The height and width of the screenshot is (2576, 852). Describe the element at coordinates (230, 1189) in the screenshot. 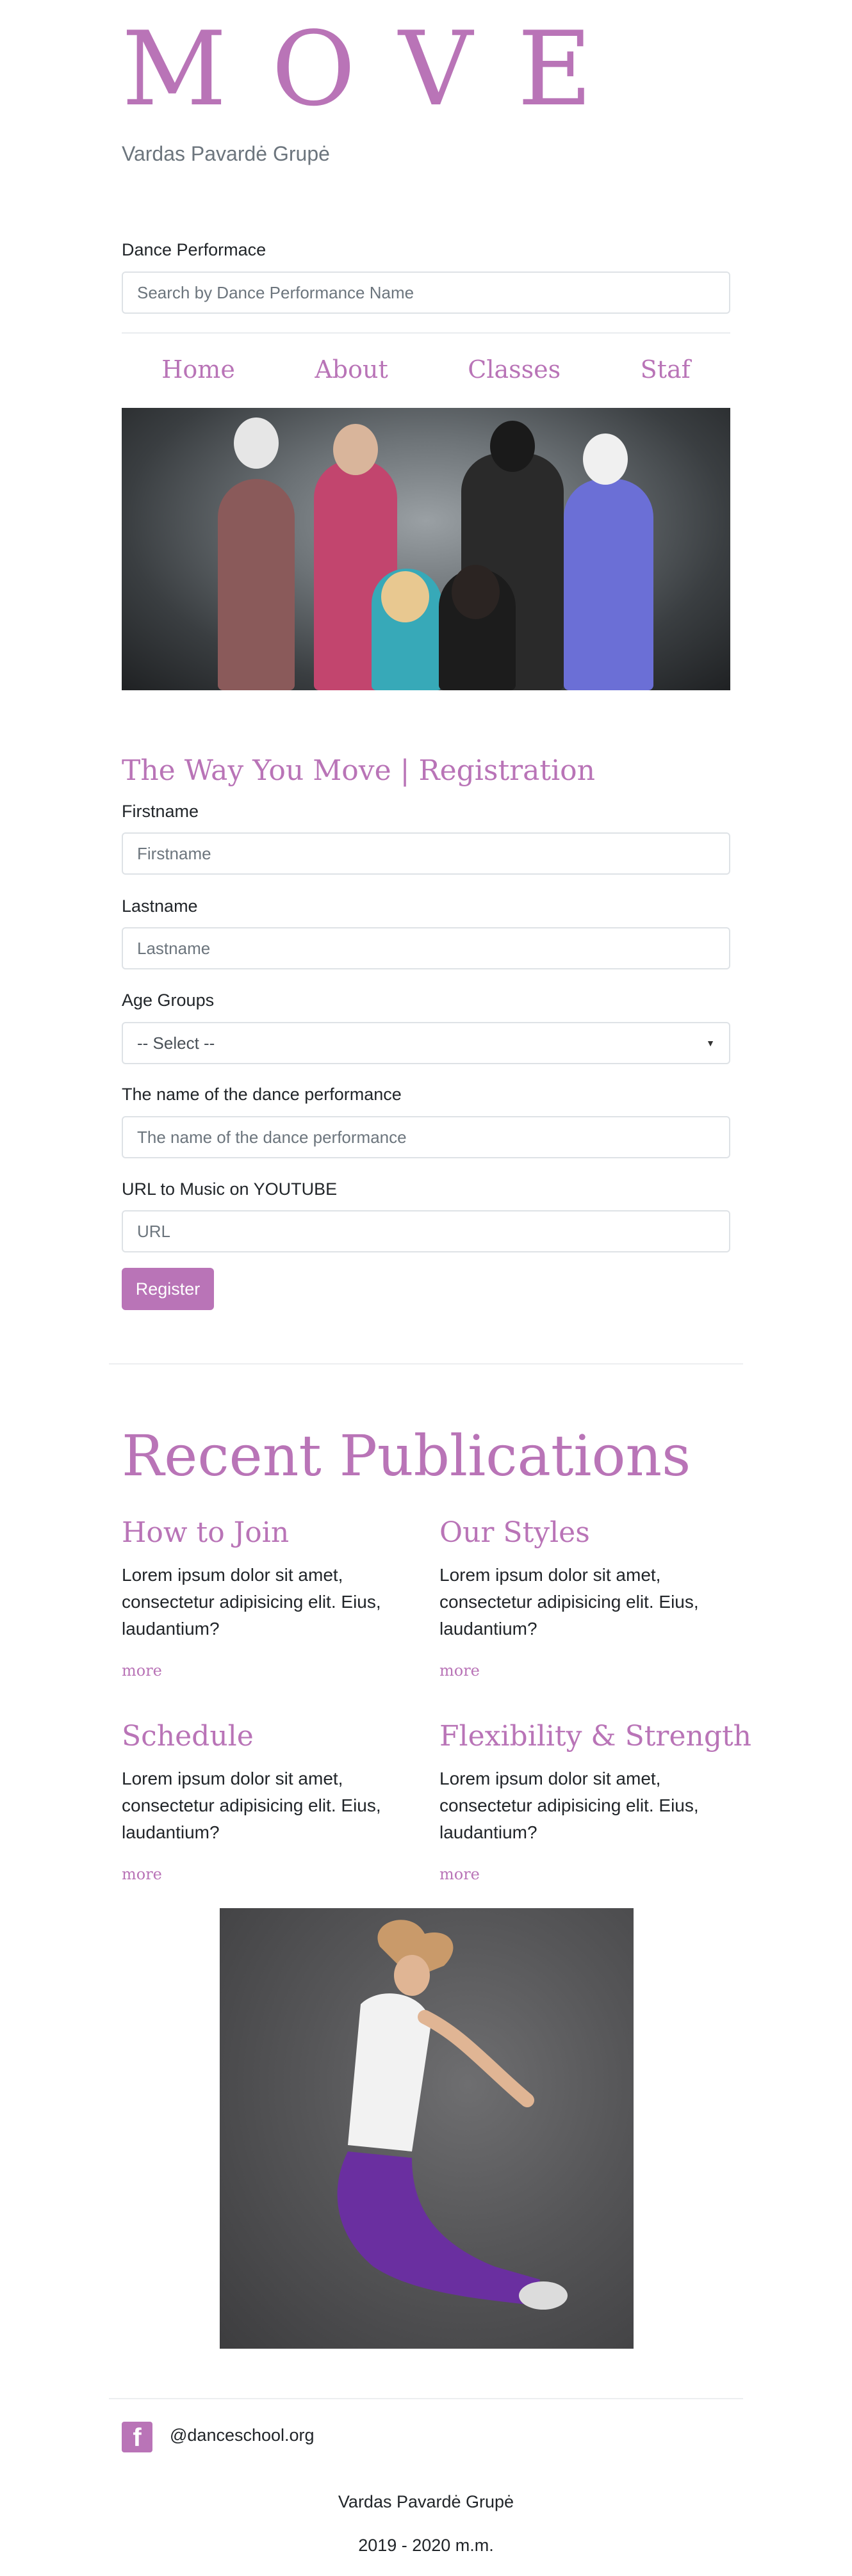

I see `music-url-label: URL to Music on YOUTUBE` at that location.